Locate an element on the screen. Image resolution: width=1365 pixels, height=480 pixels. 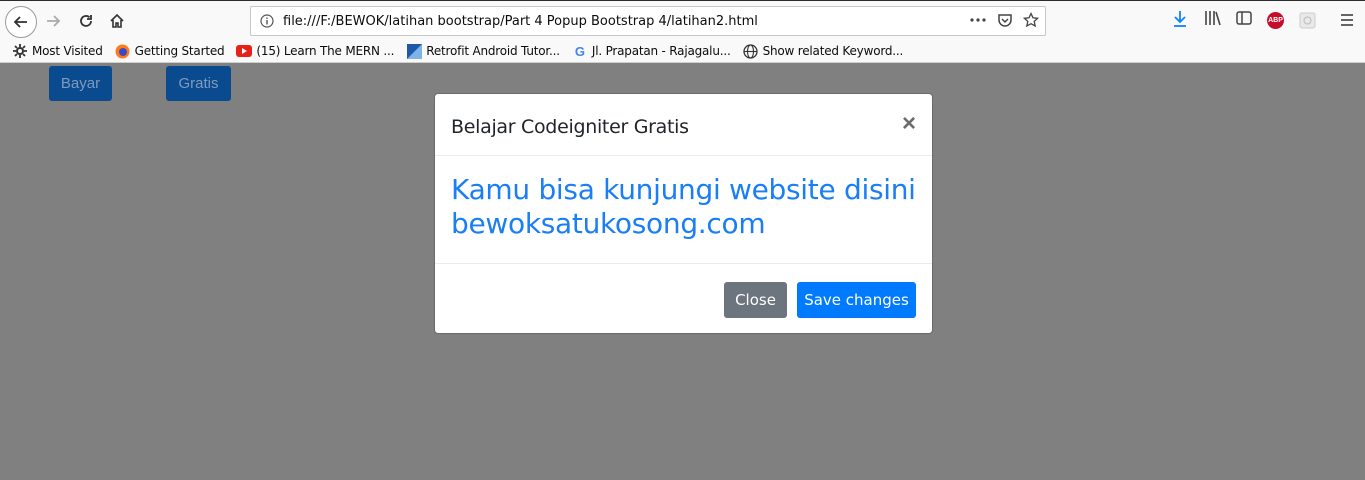
bookmark-label: Most Visited is located at coordinates (67, 51).